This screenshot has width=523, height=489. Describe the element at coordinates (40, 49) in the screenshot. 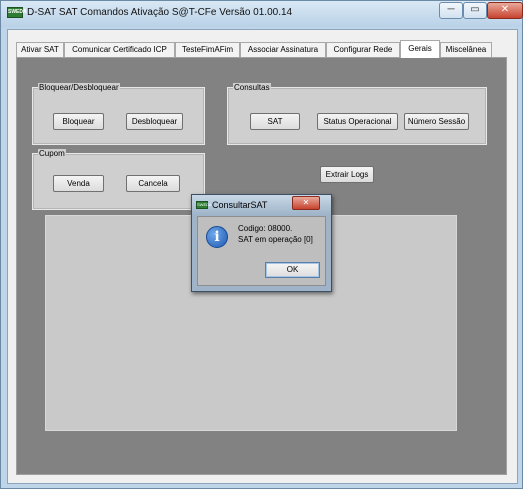

I see `tab-ativar-sat: Ativar SAT` at that location.